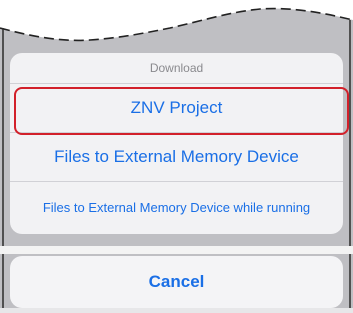 The width and height of the screenshot is (353, 313). Describe the element at coordinates (176, 250) in the screenshot. I see `sheet-gap` at that location.